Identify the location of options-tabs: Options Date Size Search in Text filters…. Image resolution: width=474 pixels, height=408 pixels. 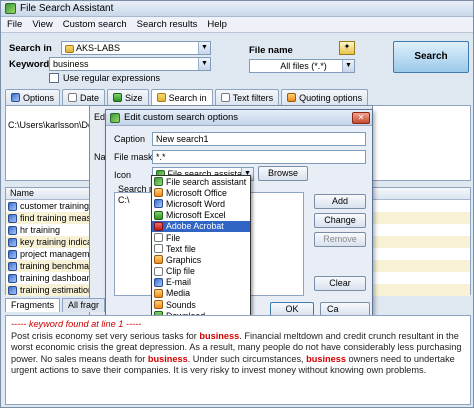
(187, 97).